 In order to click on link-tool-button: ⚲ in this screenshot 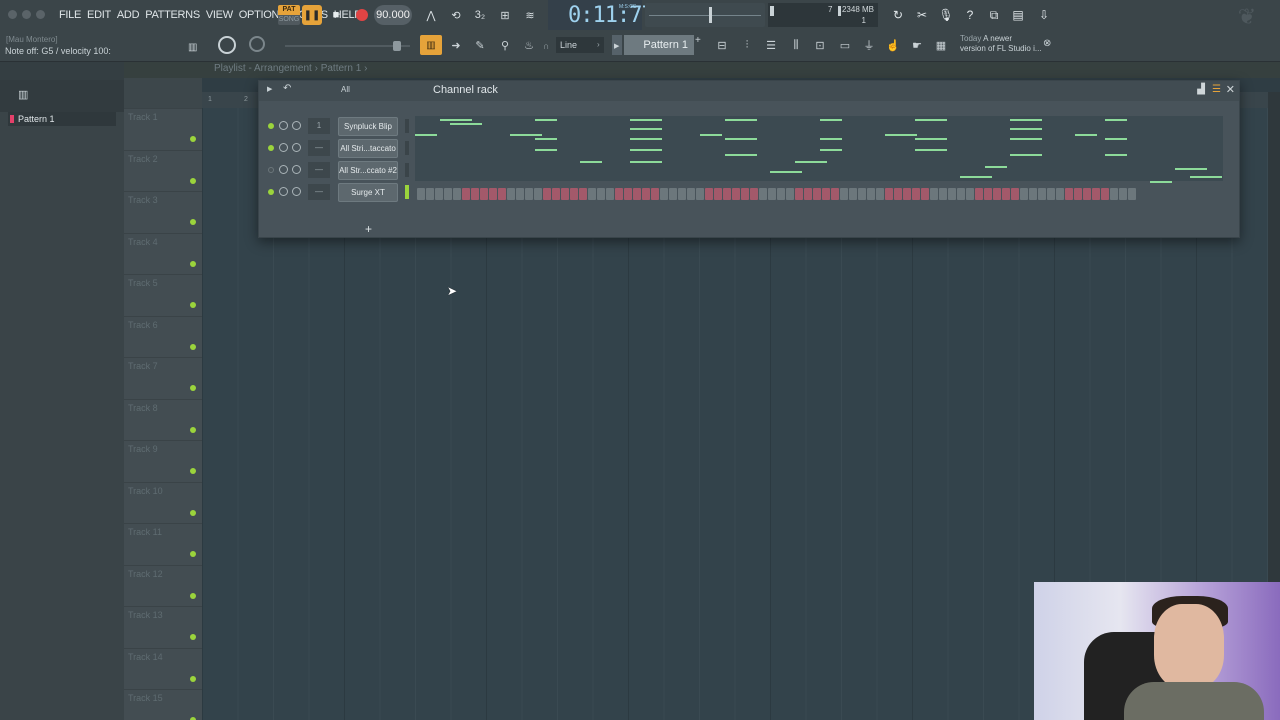, I will do `click(505, 45)`.